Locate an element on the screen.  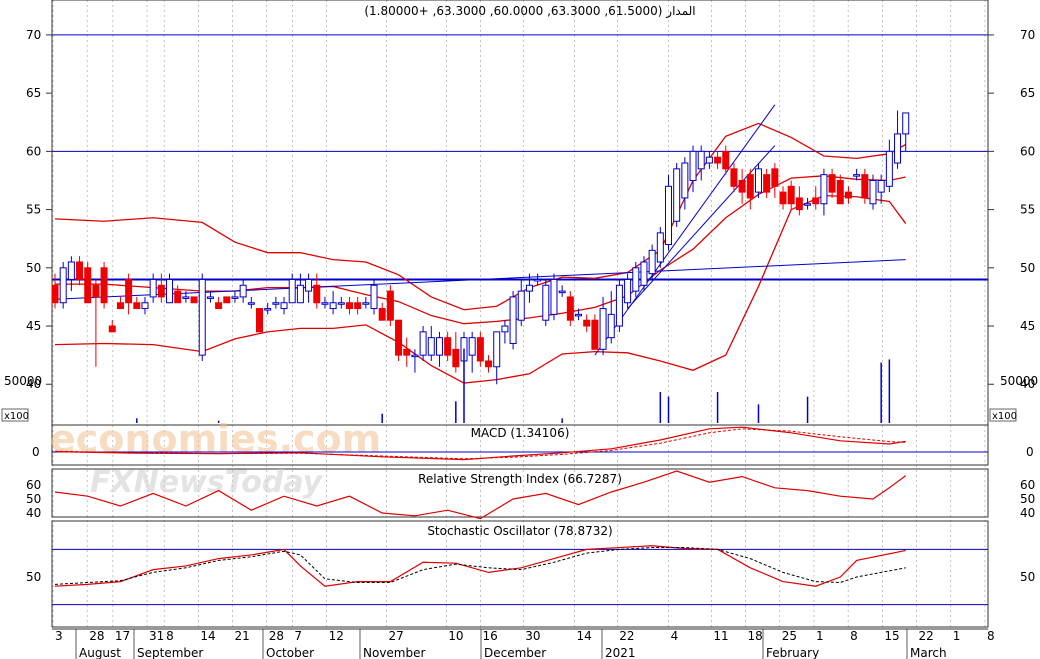
x-month-label: March is located at coordinates (928, 652).